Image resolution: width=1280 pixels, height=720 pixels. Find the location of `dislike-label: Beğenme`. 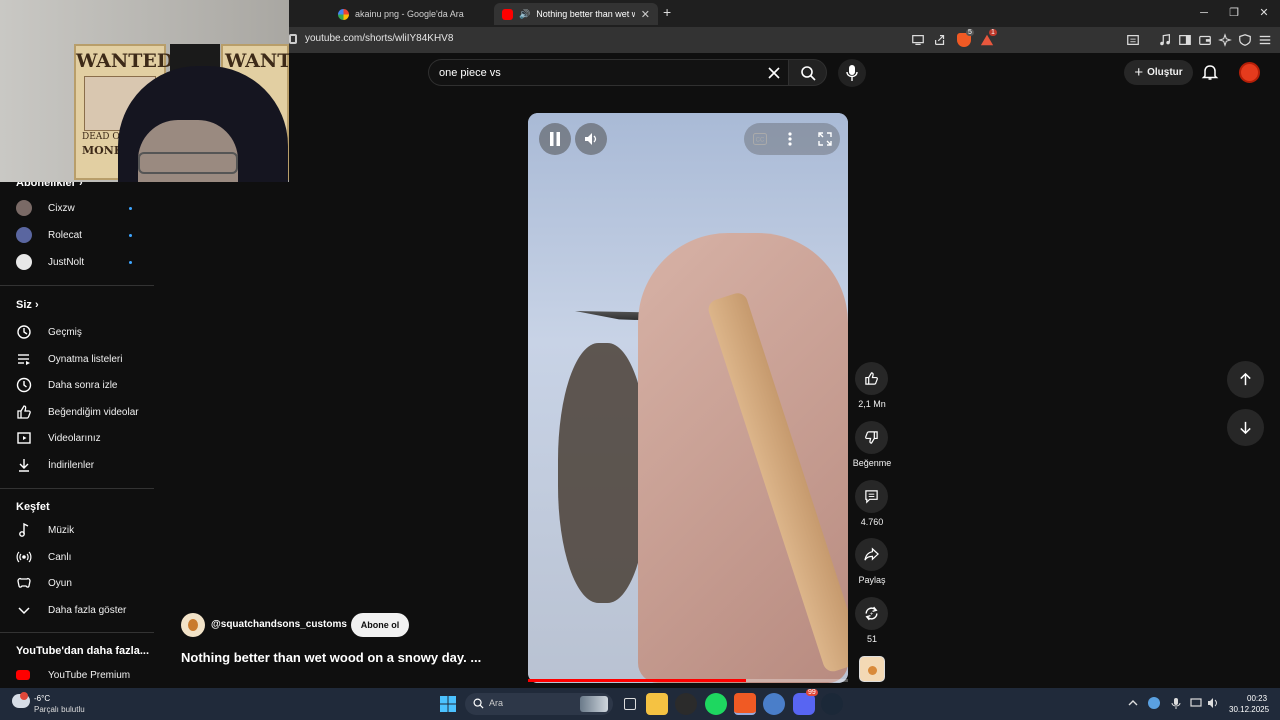

dislike-label: Beğenme is located at coordinates (872, 463).